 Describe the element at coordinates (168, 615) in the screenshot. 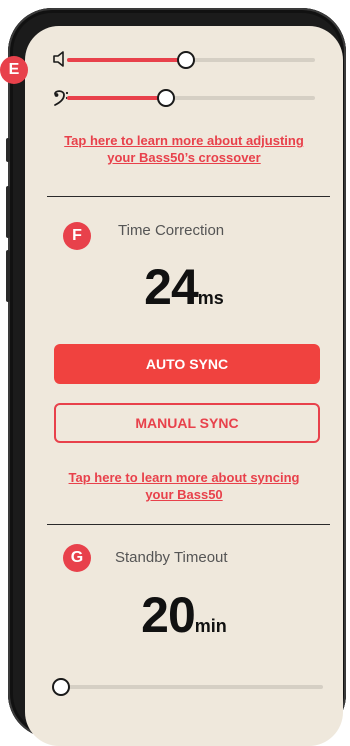

I see `standby-timeout-value: 20` at that location.